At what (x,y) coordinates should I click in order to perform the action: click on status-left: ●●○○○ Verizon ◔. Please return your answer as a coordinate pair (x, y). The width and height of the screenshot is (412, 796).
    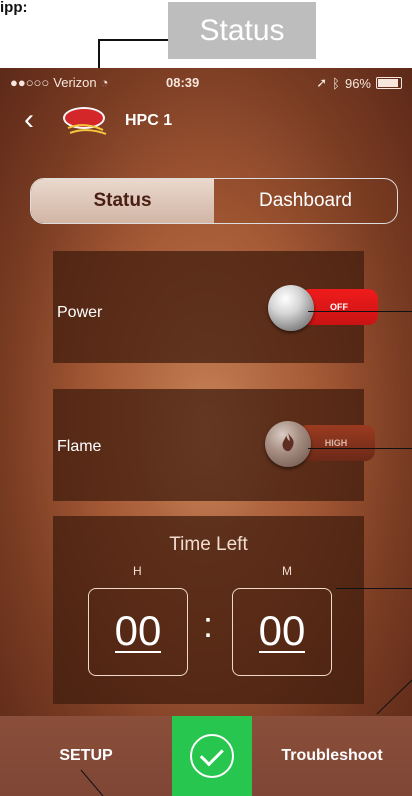
    Looking at the image, I should click on (59, 82).